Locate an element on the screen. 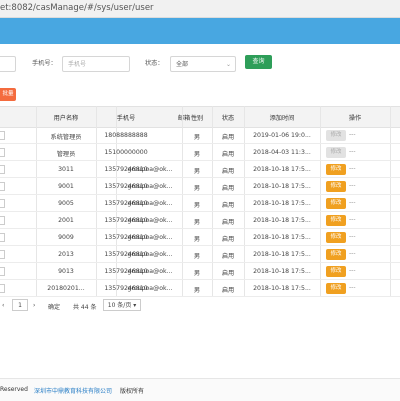 This screenshot has height=401, width=400. col-status: 状态 is located at coordinates (228, 118).